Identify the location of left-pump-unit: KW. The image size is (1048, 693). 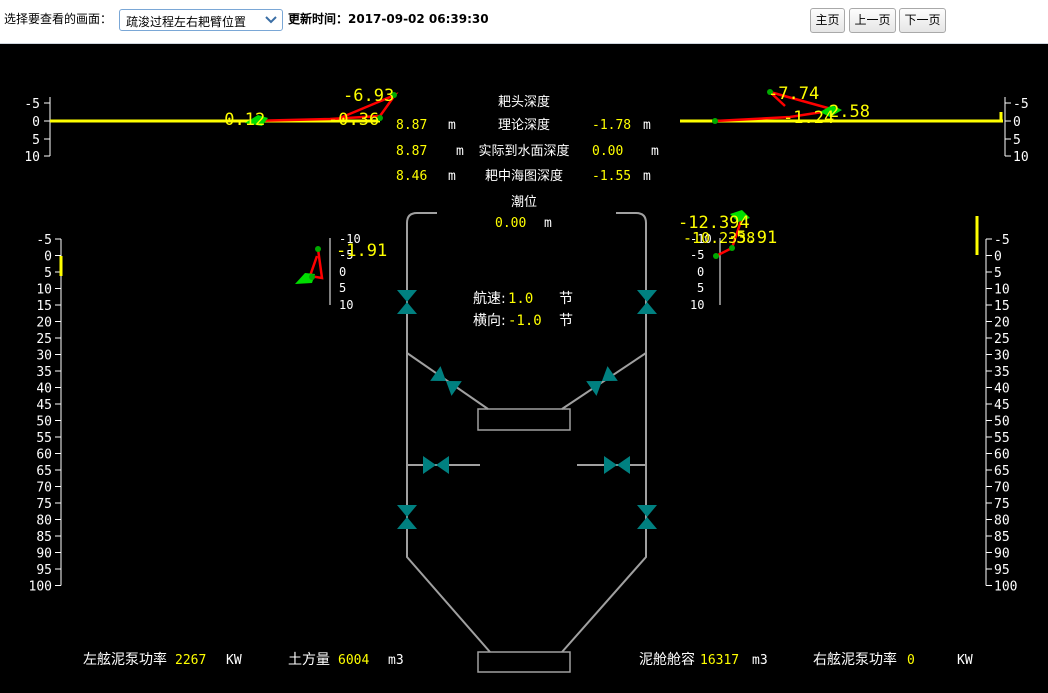
(234, 660).